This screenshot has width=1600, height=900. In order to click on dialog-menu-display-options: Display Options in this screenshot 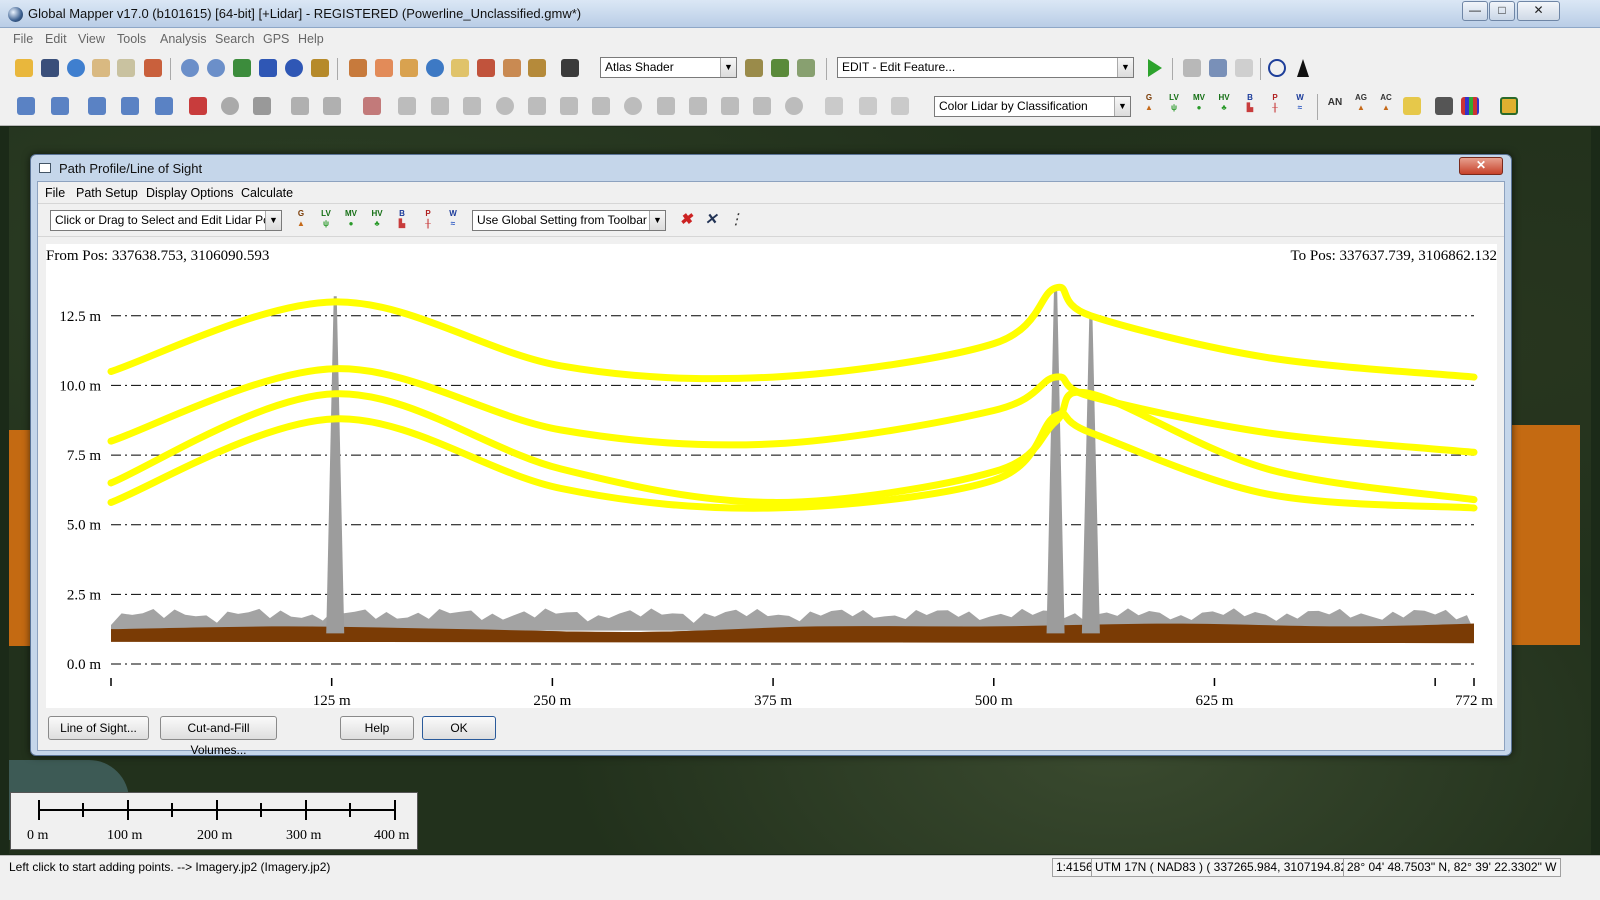, I will do `click(190, 193)`.